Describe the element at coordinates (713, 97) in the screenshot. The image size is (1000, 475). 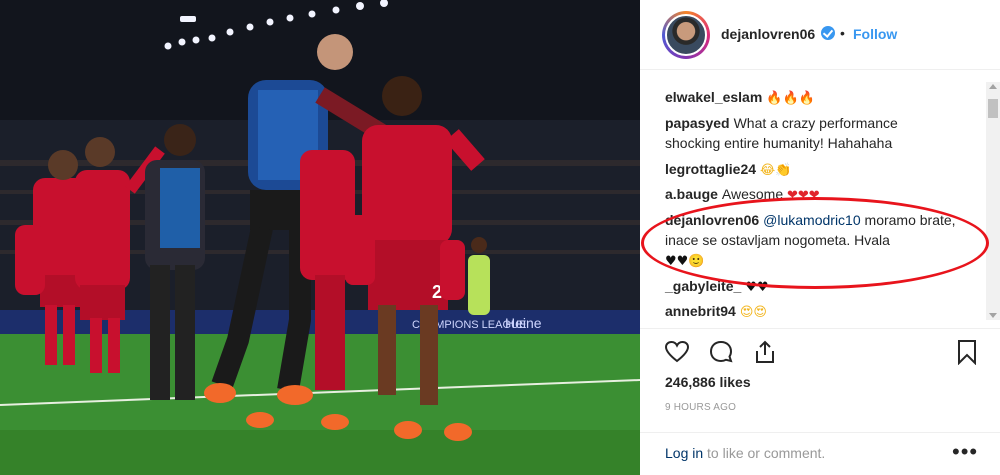
I see `comment-username: elwakel_eslam` at that location.